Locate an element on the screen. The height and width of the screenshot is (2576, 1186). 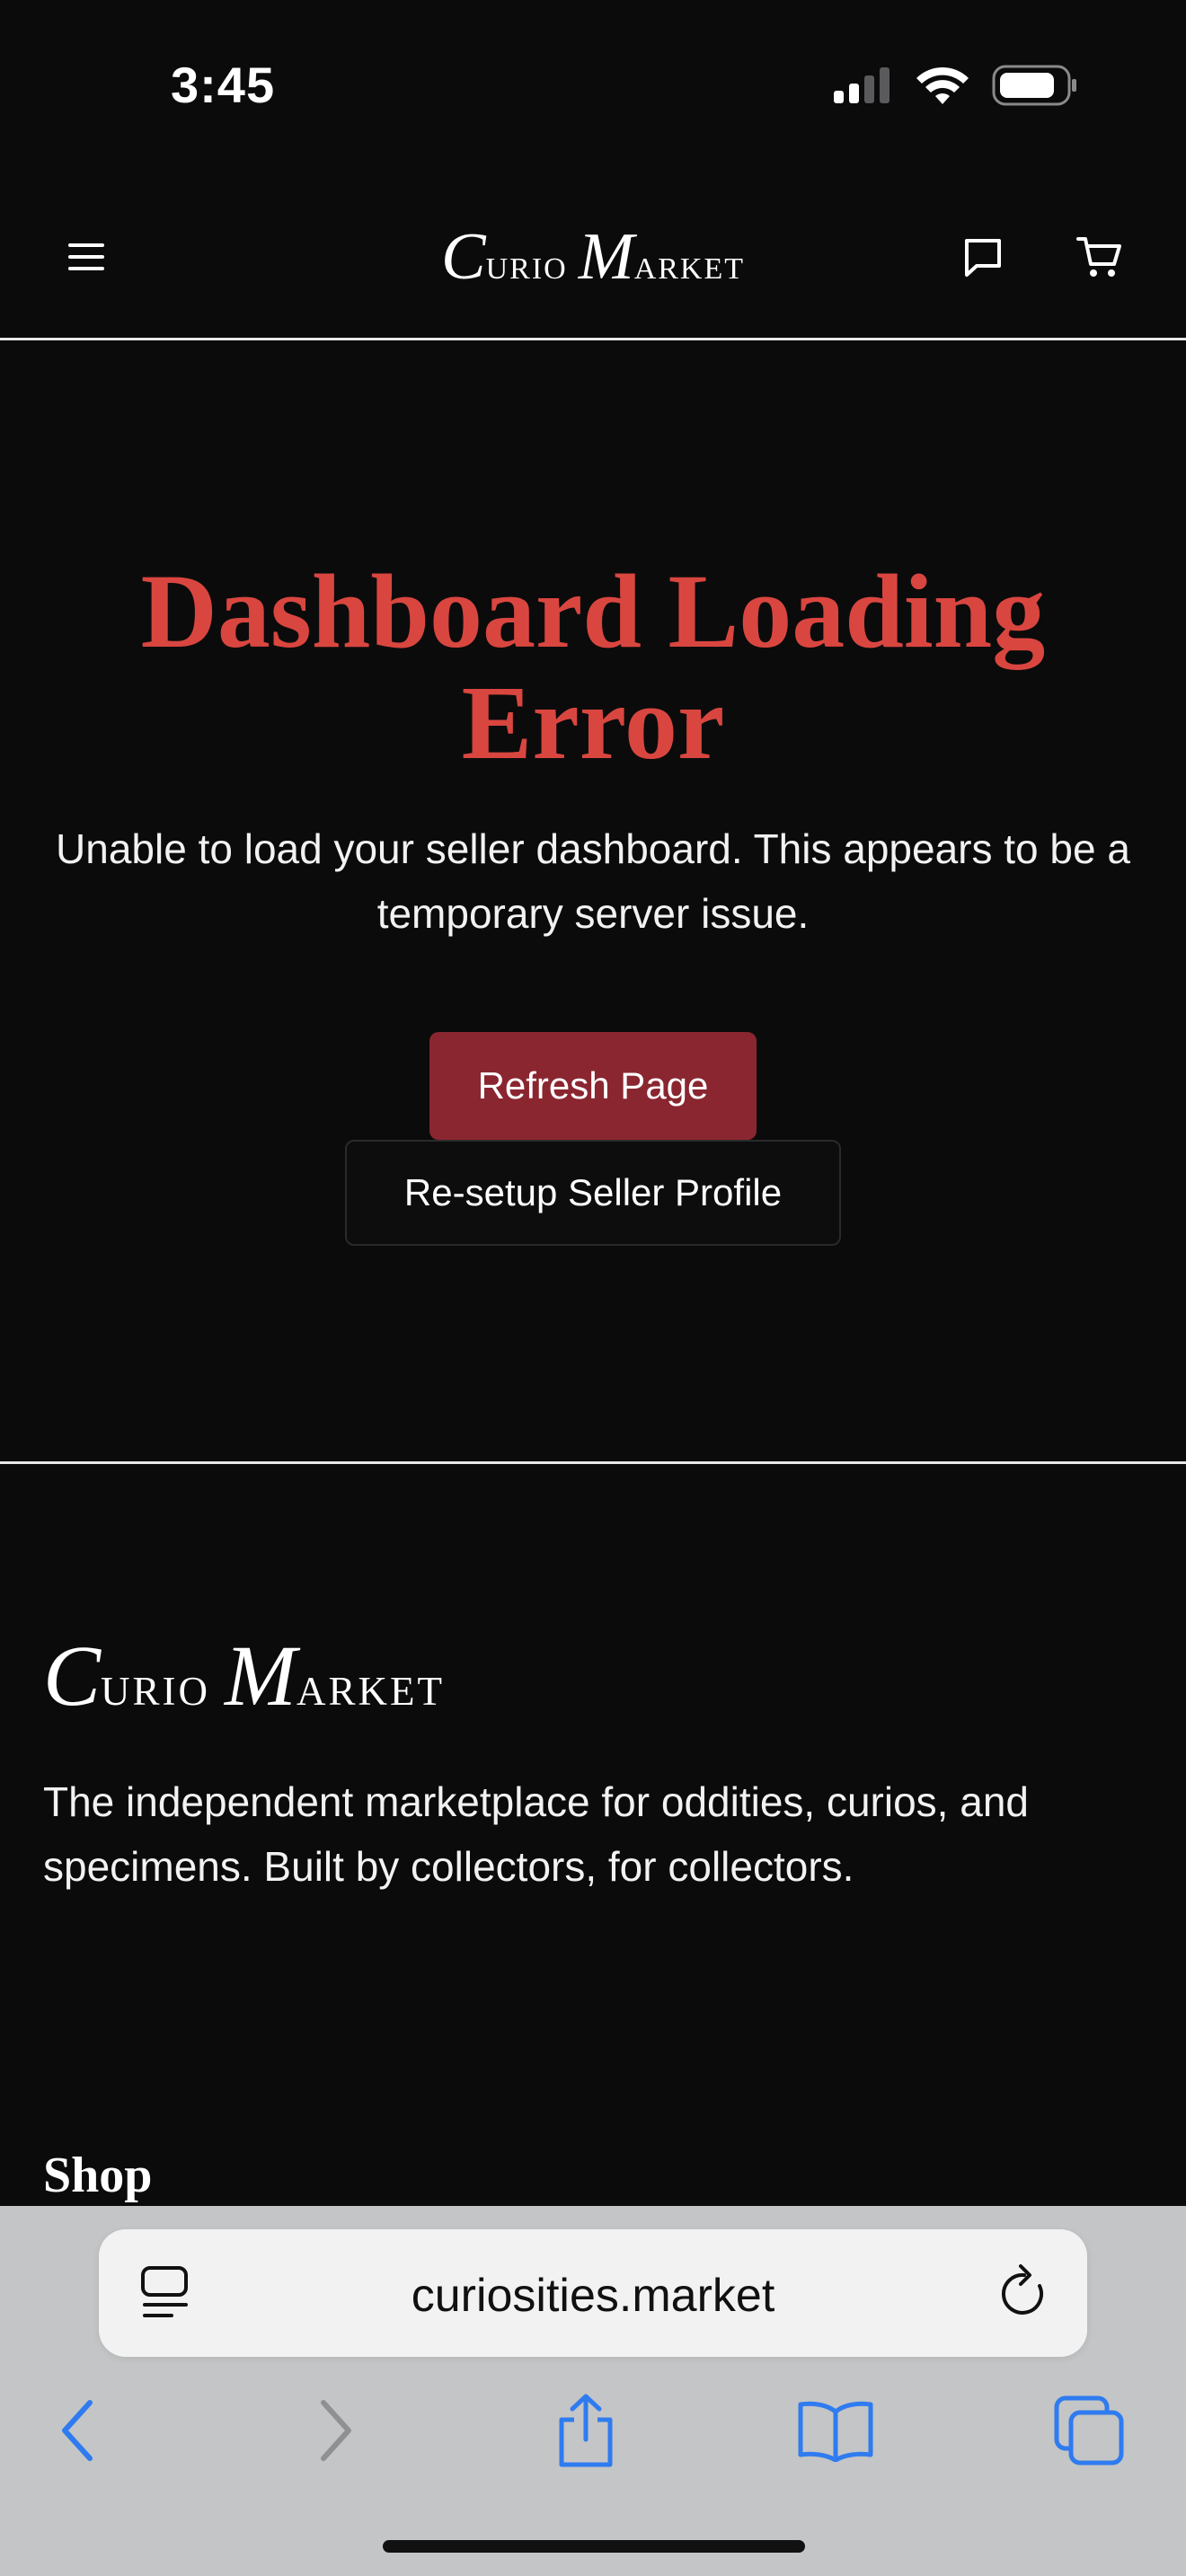
cart-button is located at coordinates (1099, 257).